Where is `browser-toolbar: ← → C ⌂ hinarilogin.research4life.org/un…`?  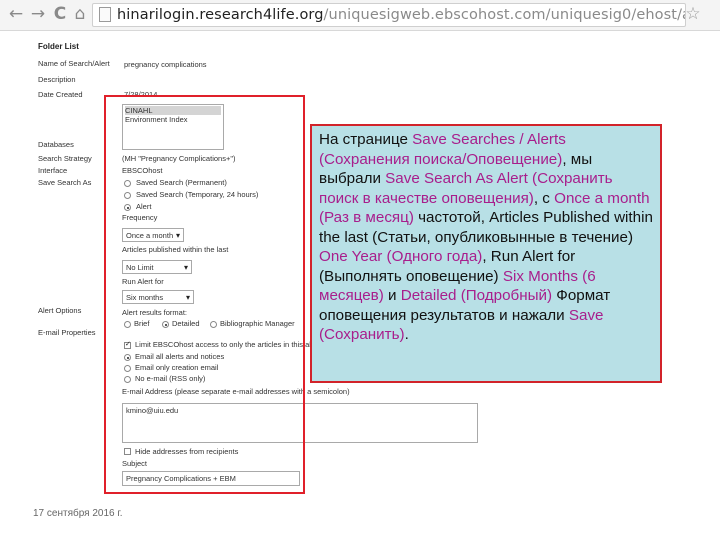 browser-toolbar: ← → C ⌂ hinarilogin.research4life.org/un… is located at coordinates (360, 15).